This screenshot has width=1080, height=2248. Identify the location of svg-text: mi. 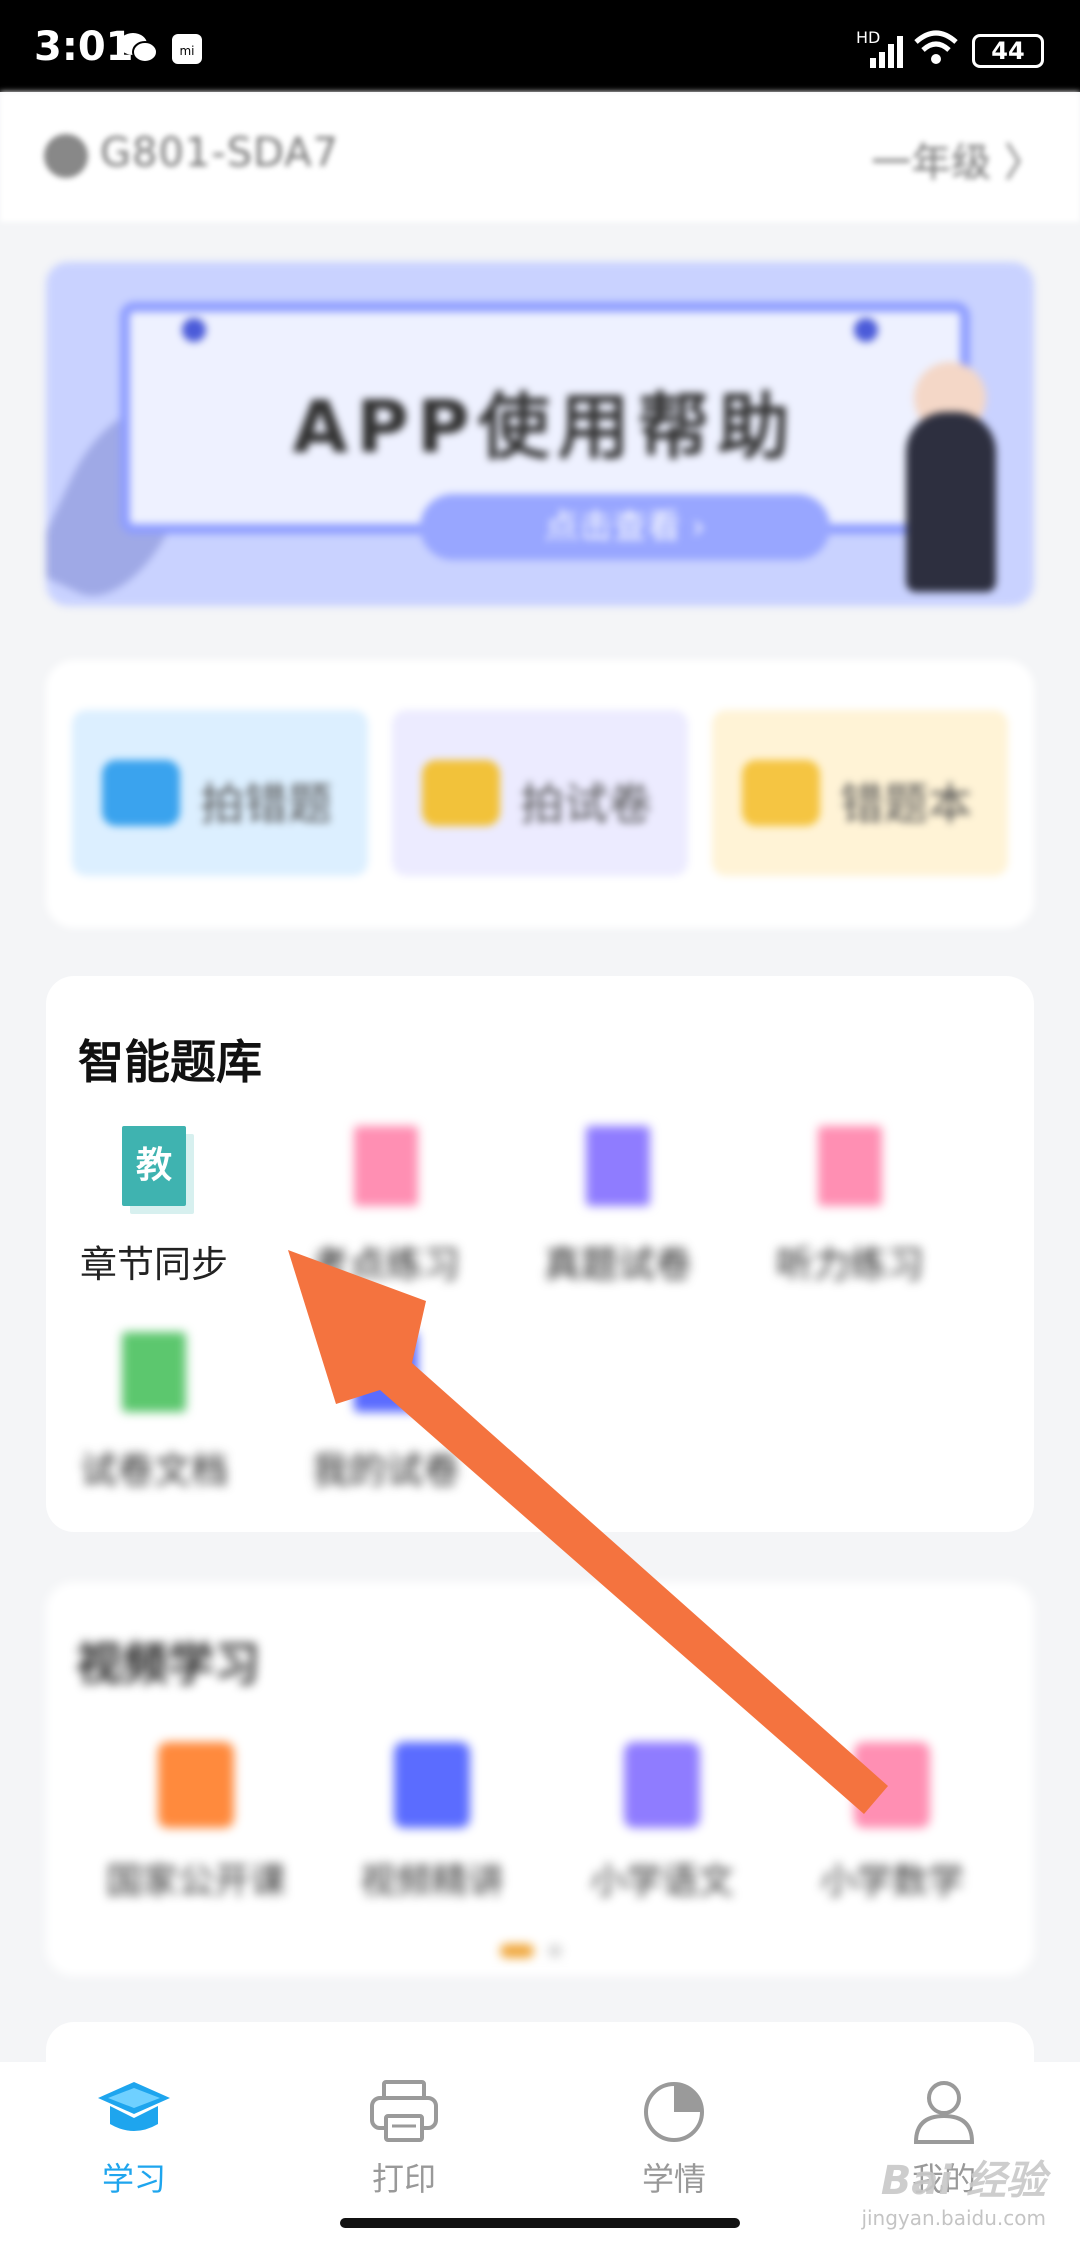
(186, 51).